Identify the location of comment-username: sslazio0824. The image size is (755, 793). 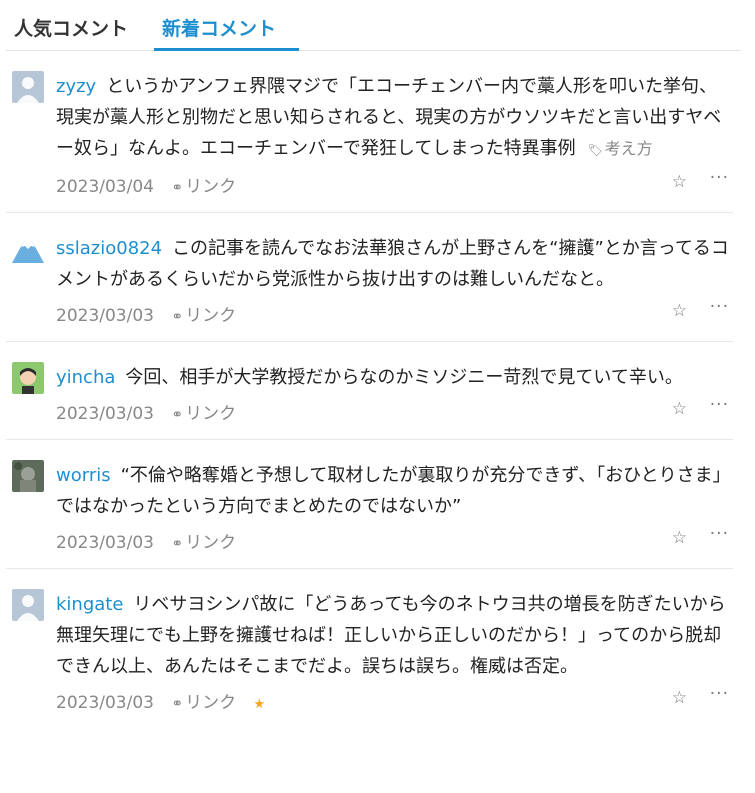
(109, 248).